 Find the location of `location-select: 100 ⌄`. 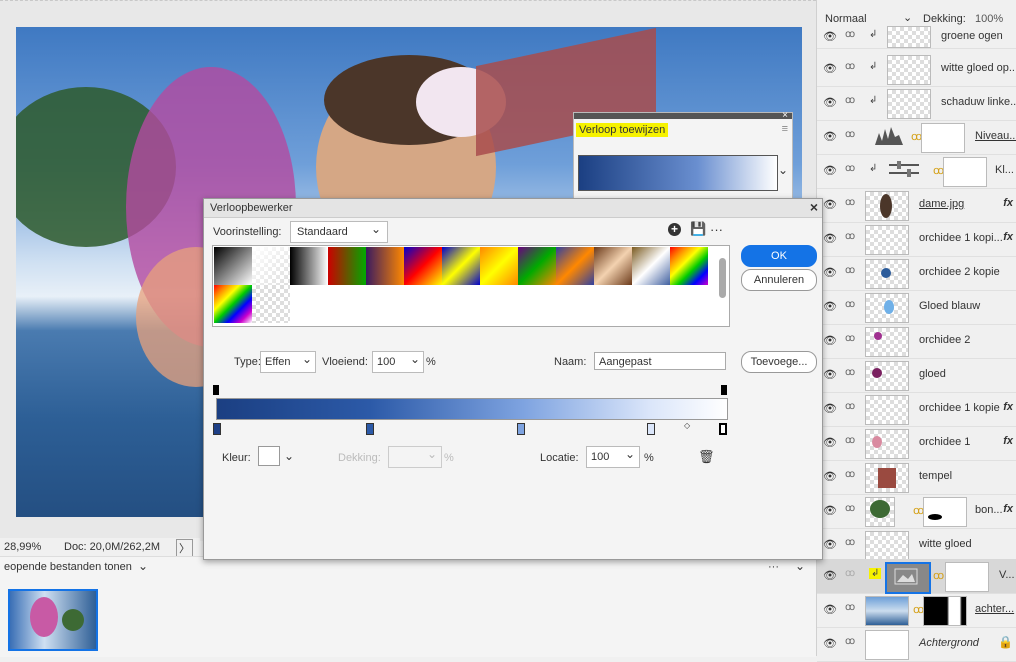

location-select: 100 ⌄ is located at coordinates (613, 457).